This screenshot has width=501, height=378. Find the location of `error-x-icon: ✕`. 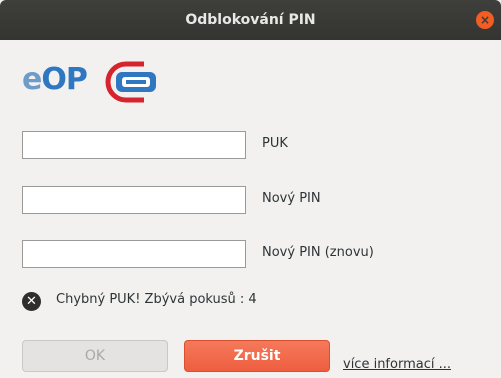

error-x-icon: ✕ is located at coordinates (31, 301).